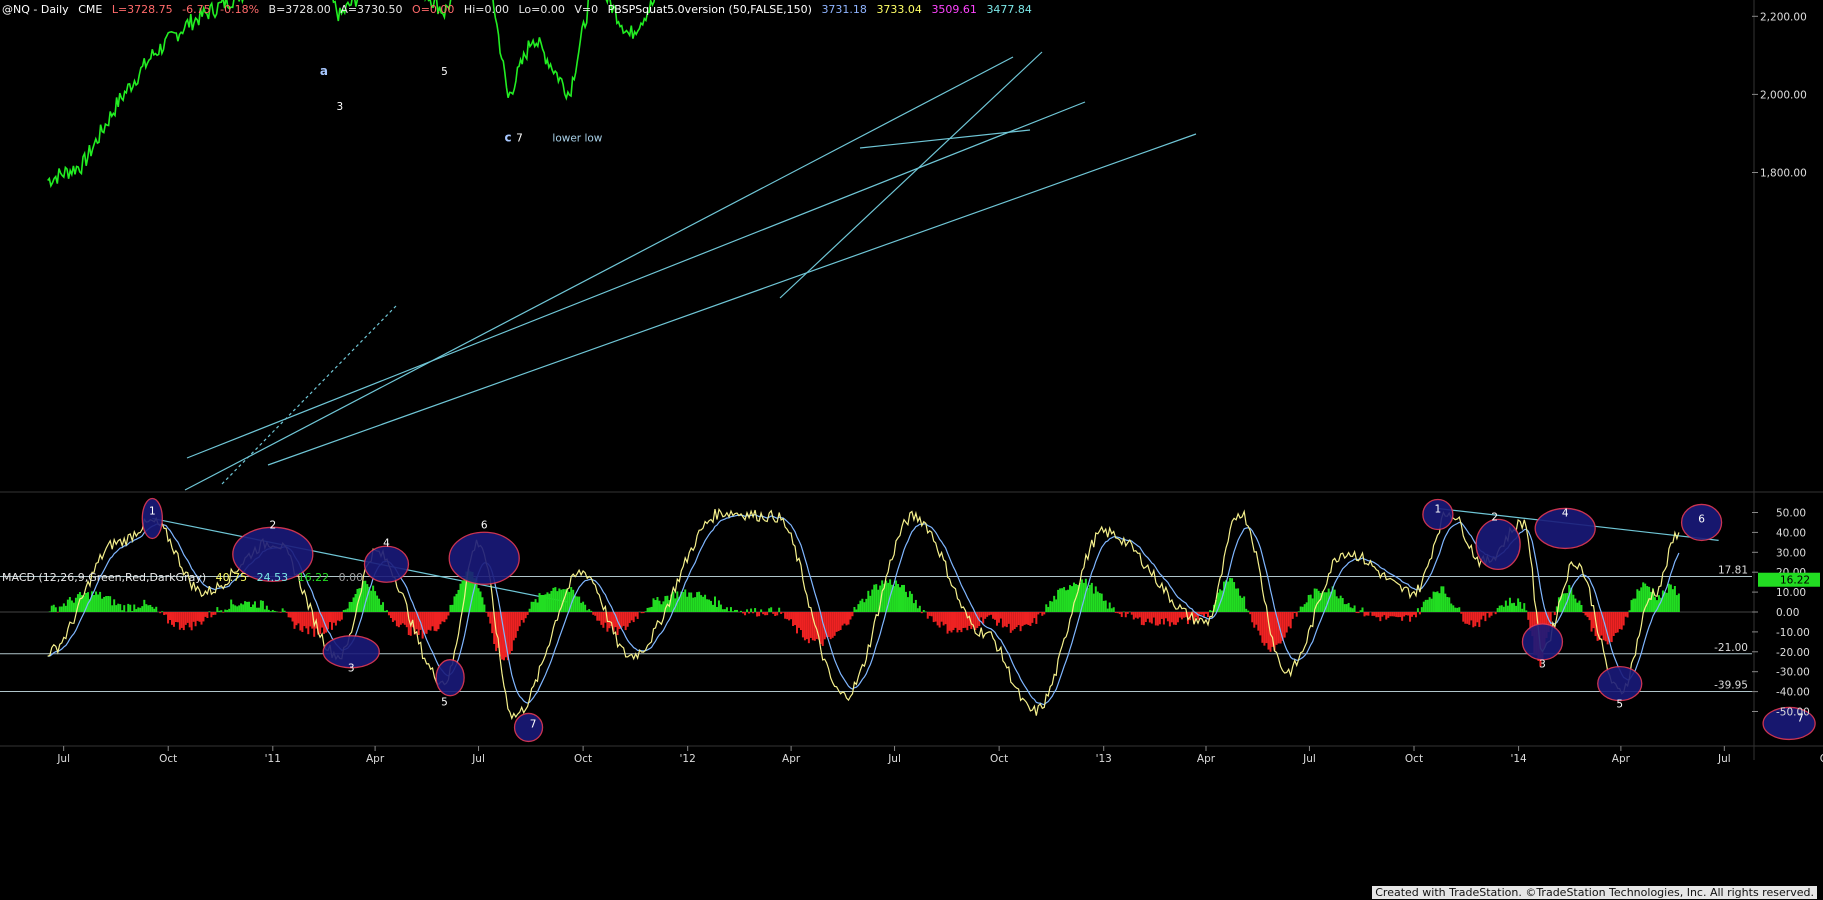  I want to click on macd-tick-label: 50.00, so click(1791, 514).